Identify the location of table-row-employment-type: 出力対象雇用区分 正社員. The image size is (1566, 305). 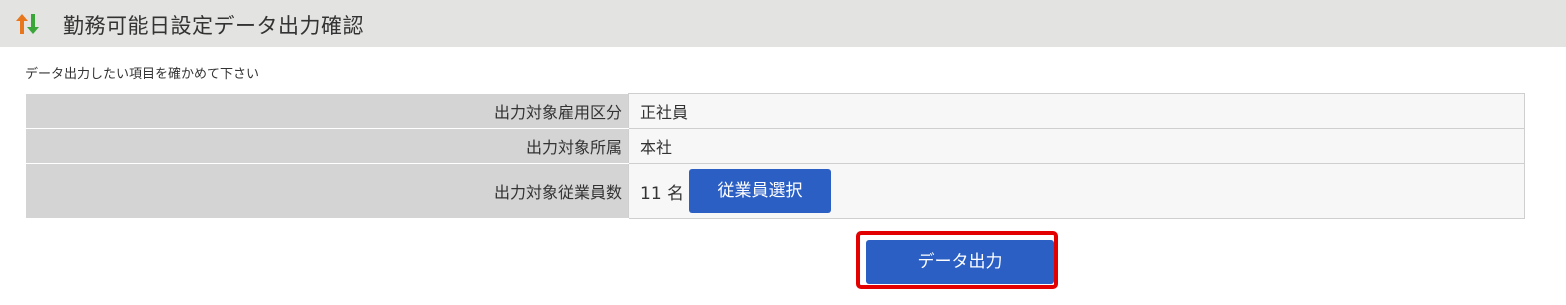
(775, 111).